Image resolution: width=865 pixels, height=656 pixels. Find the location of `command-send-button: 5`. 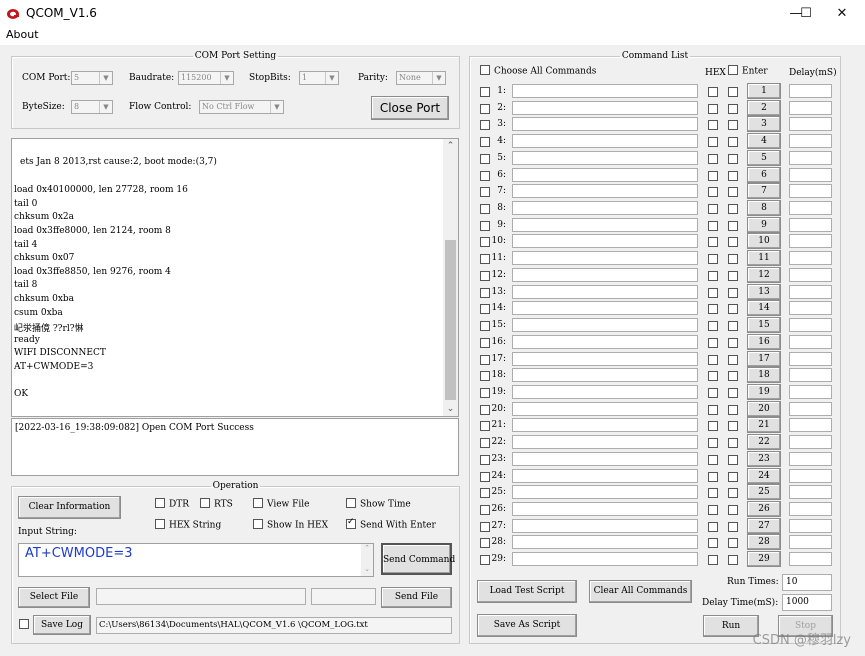

command-send-button: 5 is located at coordinates (764, 157).